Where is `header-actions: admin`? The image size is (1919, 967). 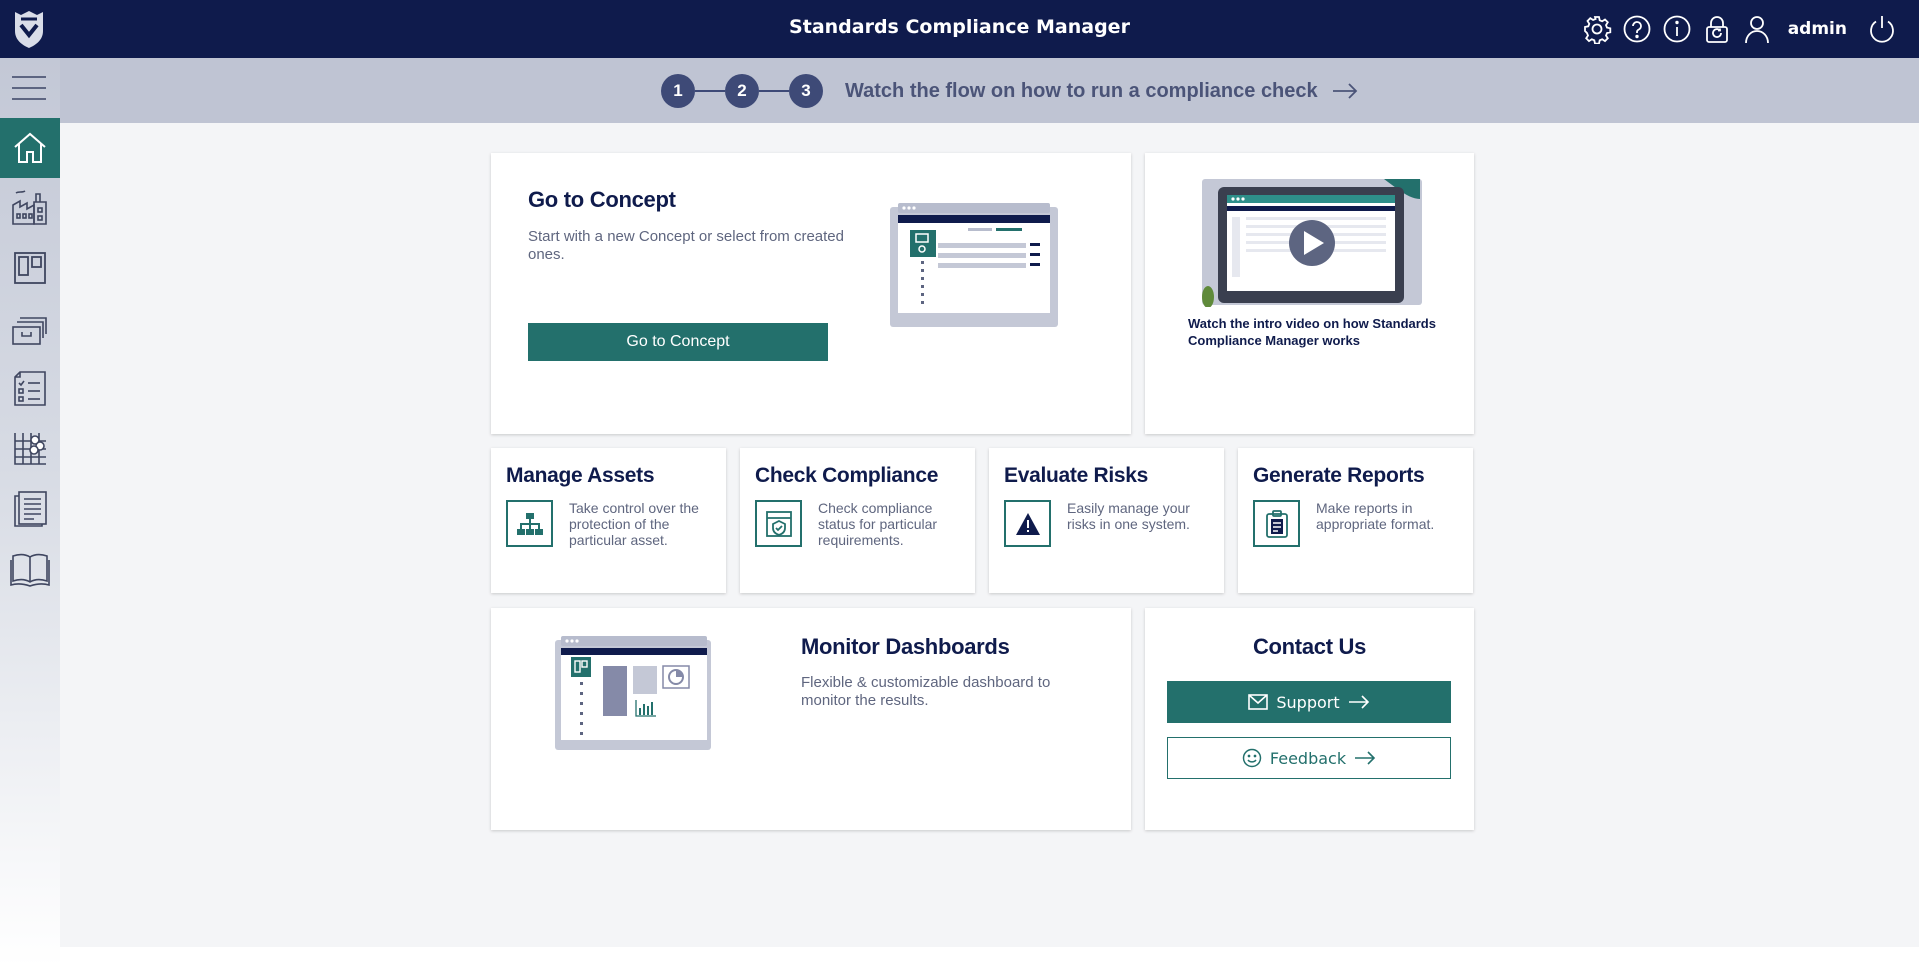
header-actions: admin is located at coordinates (1745, 29).